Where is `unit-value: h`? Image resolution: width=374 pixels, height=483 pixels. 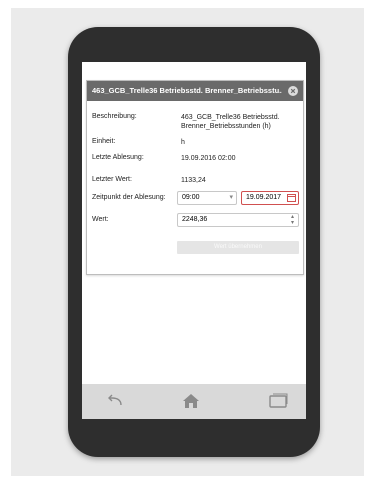
unit-value: h is located at coordinates (183, 142).